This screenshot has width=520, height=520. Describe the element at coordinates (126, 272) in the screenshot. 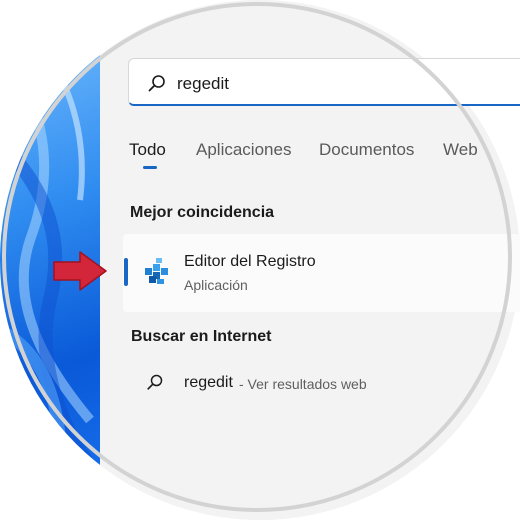

I see `selection-indicator` at that location.